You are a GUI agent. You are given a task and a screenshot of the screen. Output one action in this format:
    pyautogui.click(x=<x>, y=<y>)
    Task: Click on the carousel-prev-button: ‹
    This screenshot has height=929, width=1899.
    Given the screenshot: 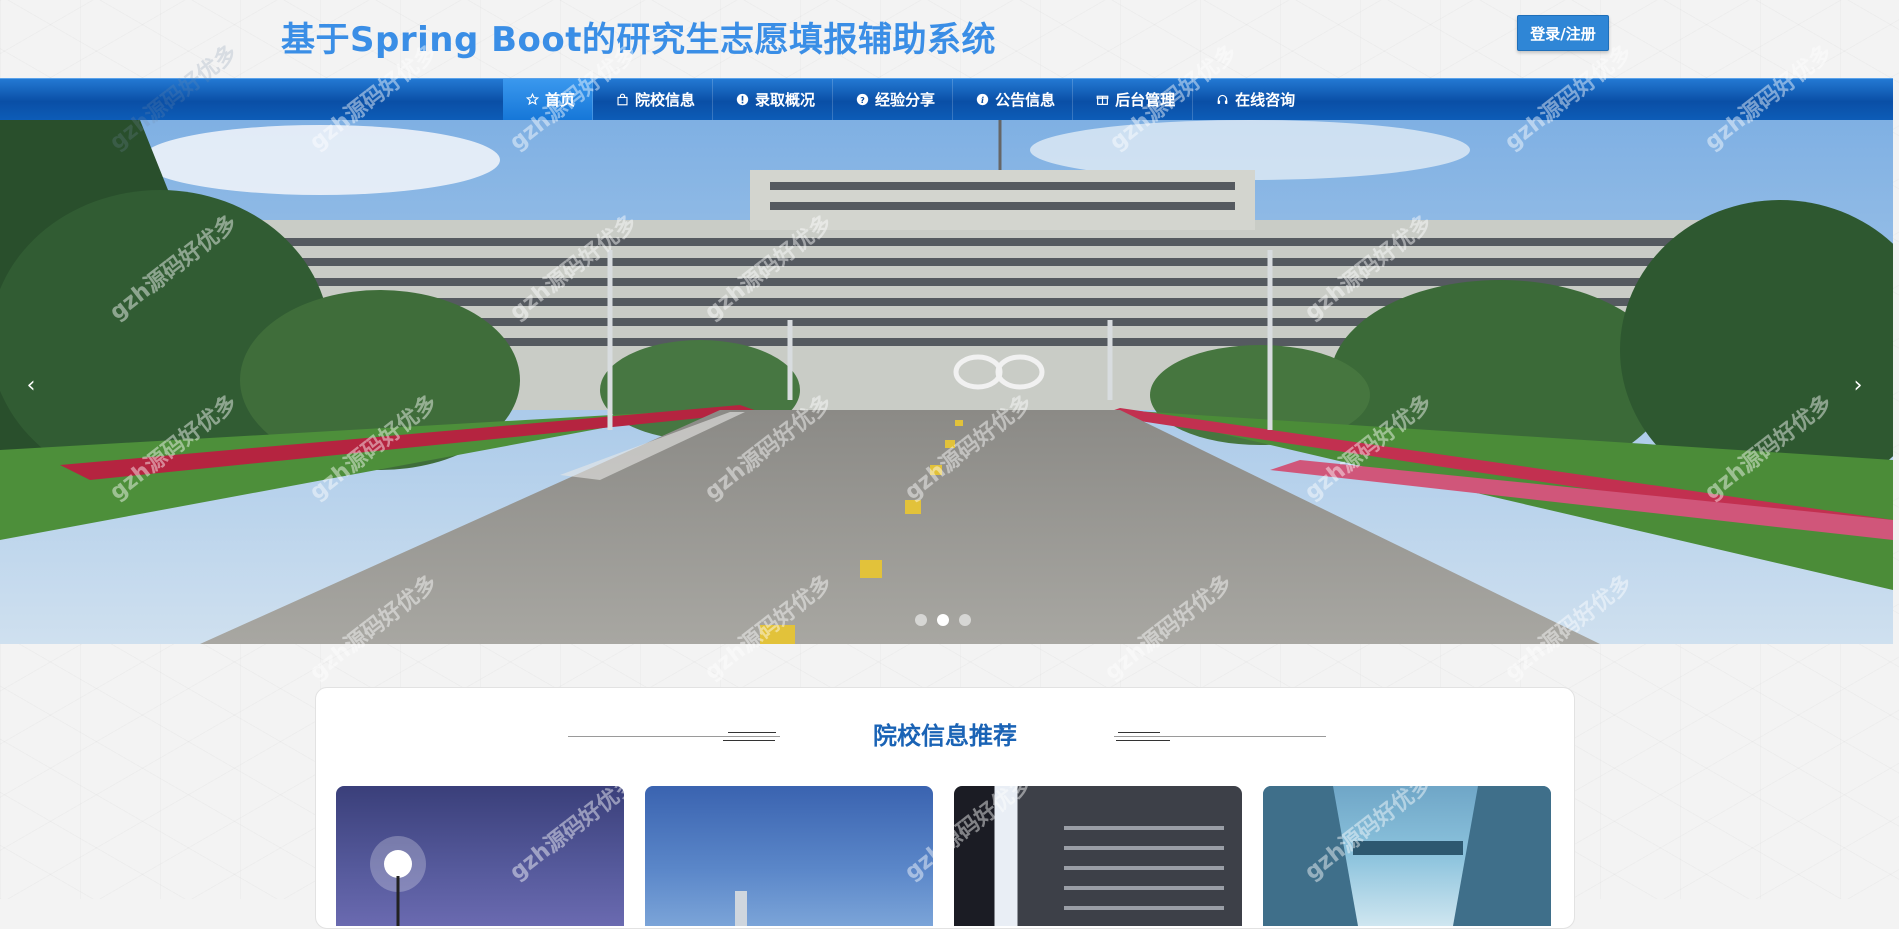 What is the action you would take?
    pyautogui.click(x=31, y=385)
    